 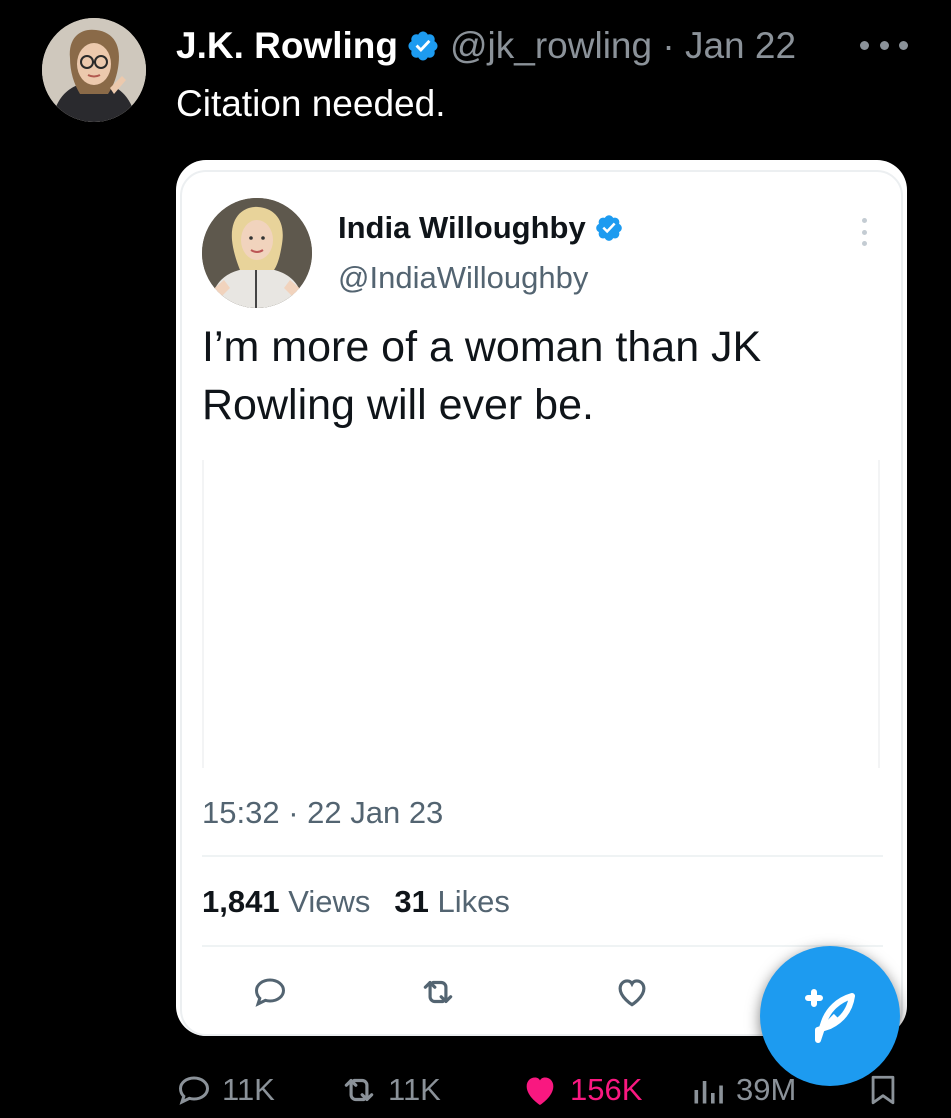 I want to click on quoted-avatar-image, so click(x=257, y=253).